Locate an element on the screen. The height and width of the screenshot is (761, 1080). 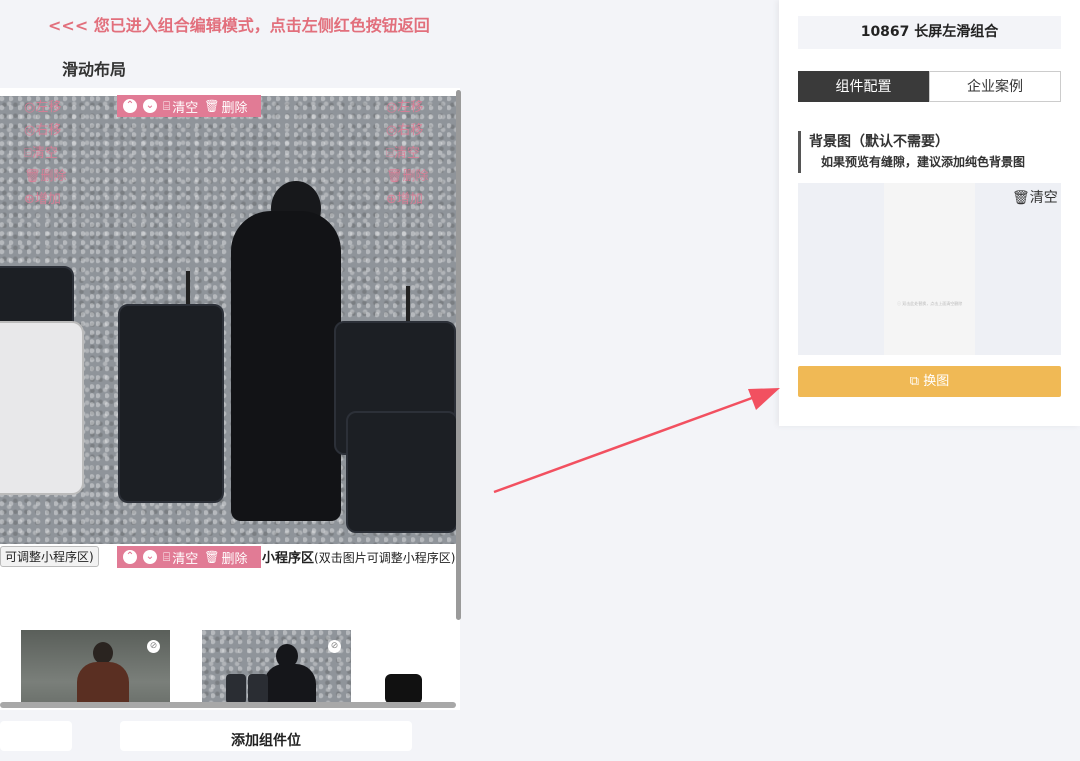
annotation-arrow is located at coordinates (636, 441).